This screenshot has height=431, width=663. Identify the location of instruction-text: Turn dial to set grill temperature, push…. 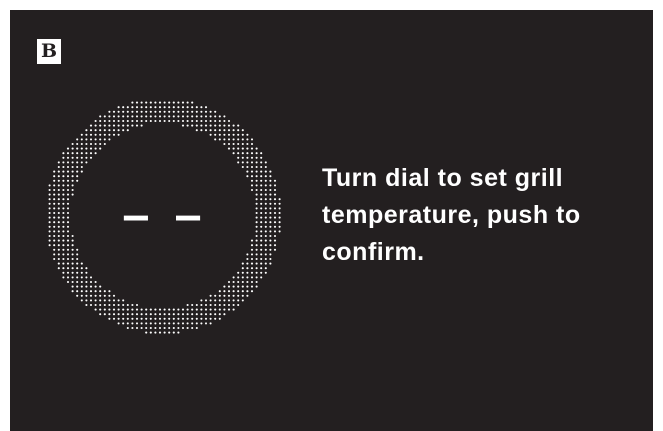
(451, 215).